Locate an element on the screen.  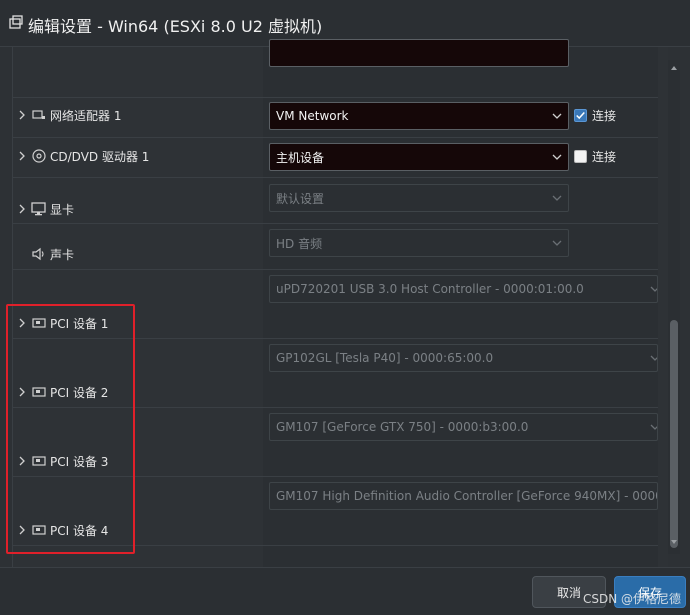
device-row-video-card: 显卡 is located at coordinates (138, 209).